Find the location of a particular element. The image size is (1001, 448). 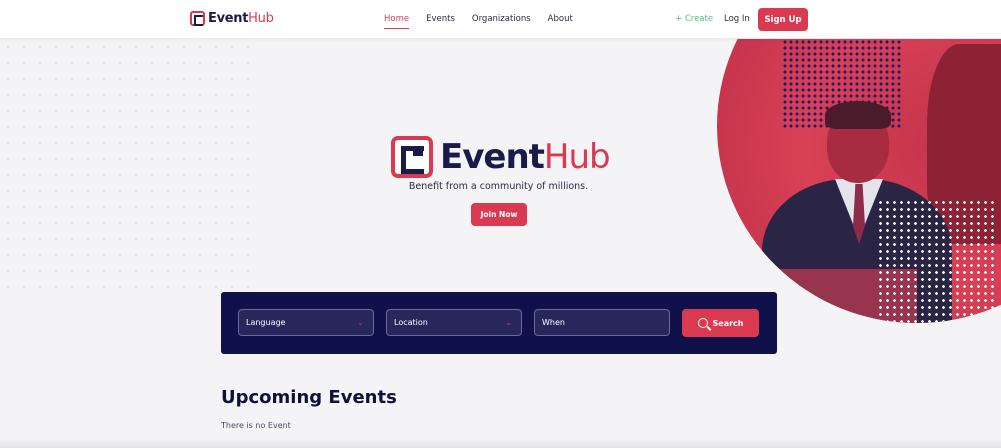

search-button-label: Search is located at coordinates (728, 323).